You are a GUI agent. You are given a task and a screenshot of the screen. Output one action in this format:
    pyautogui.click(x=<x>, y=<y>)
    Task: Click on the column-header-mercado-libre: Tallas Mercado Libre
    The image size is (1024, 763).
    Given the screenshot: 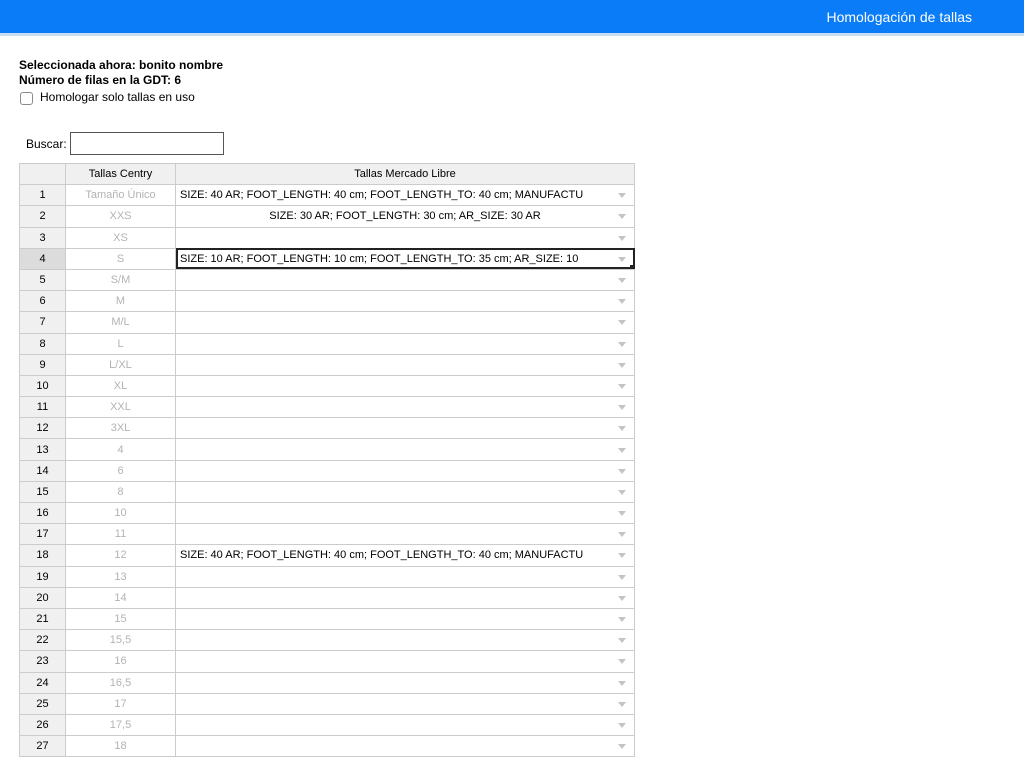 What is the action you would take?
    pyautogui.click(x=405, y=174)
    